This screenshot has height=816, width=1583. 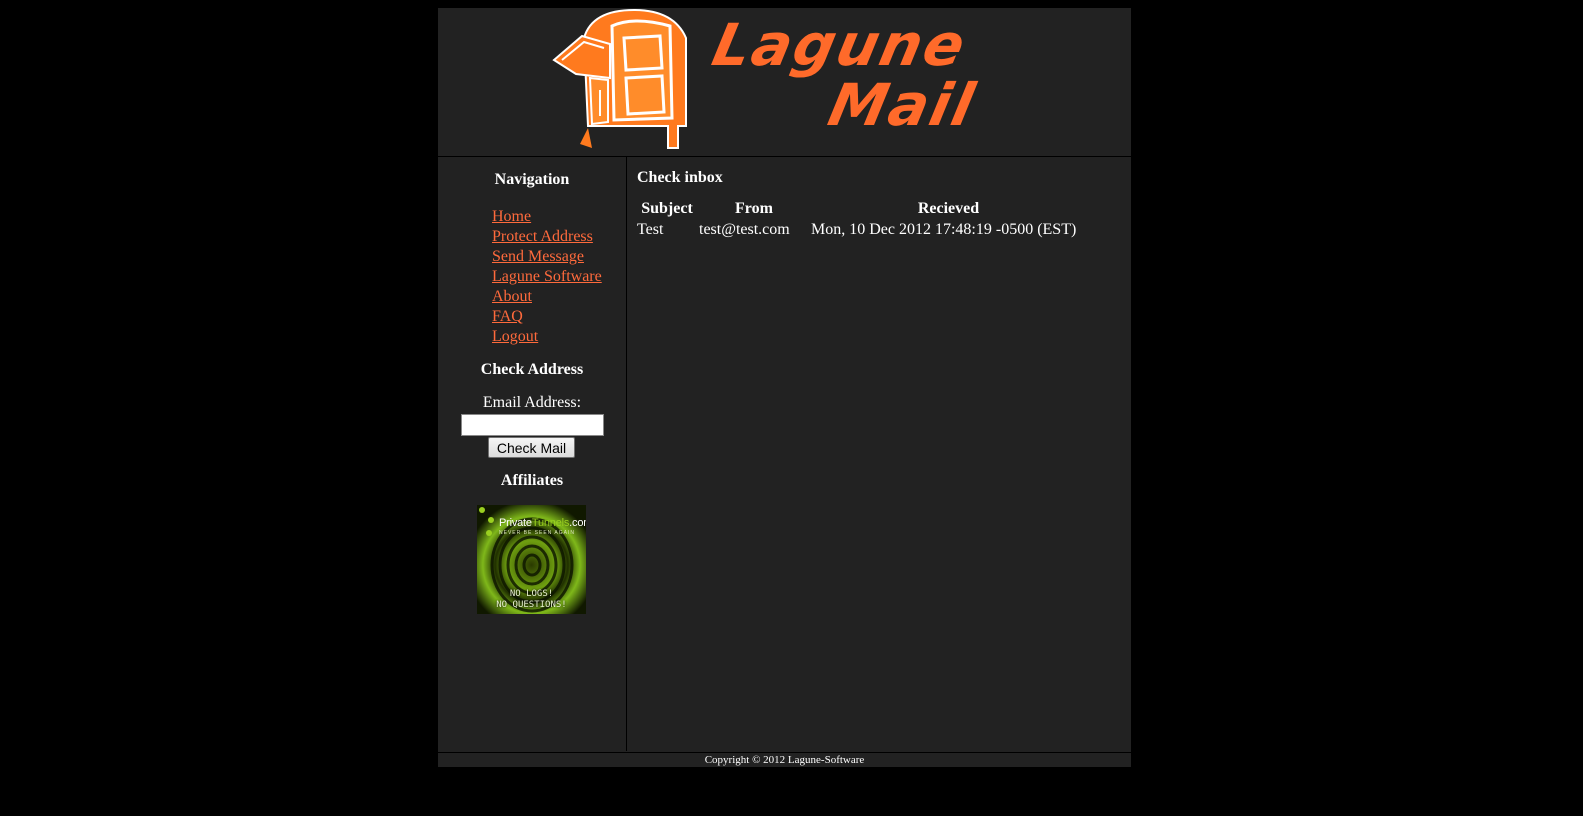 What do you see at coordinates (577, 523) in the screenshot?
I see `affiliate-brand-part-3: .com` at bounding box center [577, 523].